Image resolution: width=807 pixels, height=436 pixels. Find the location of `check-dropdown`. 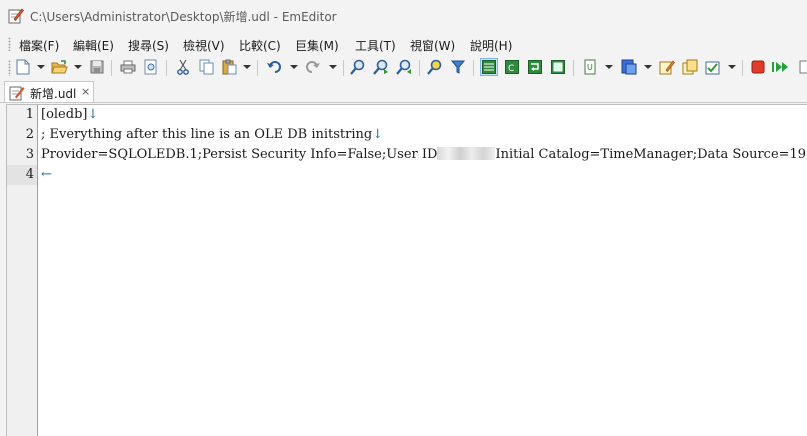

check-dropdown is located at coordinates (732, 67).